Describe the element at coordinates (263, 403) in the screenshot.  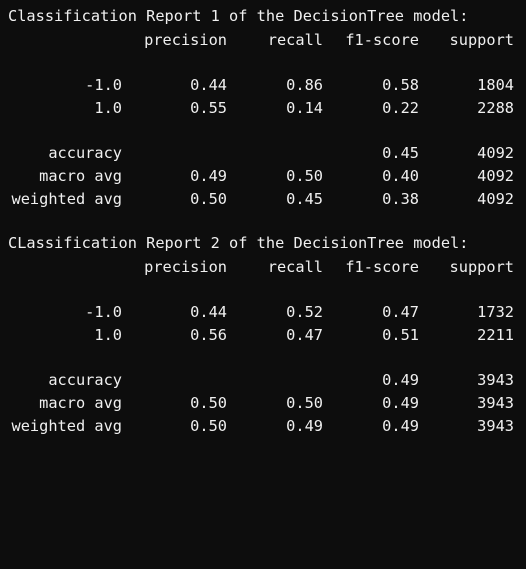
I see `macro-avg-row: macro avg 0.50 0.50 0.49 3943` at that location.